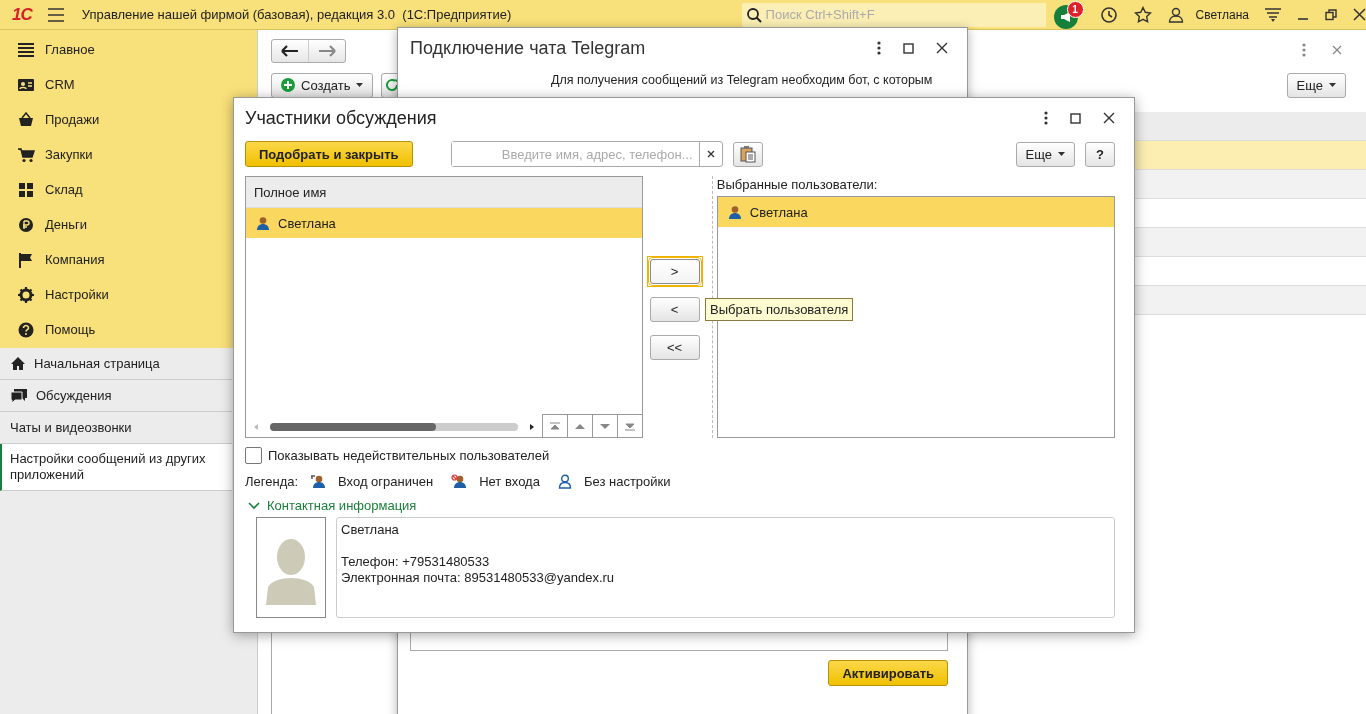  What do you see at coordinates (1331, 14) in the screenshot?
I see `restore-icon` at bounding box center [1331, 14].